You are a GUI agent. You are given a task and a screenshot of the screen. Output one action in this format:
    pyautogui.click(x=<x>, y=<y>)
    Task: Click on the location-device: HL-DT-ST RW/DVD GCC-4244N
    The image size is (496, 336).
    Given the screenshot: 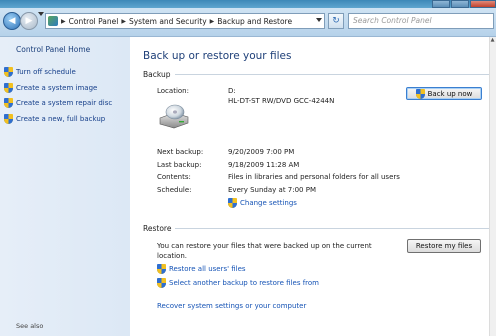 What is the action you would take?
    pyautogui.click(x=281, y=101)
    